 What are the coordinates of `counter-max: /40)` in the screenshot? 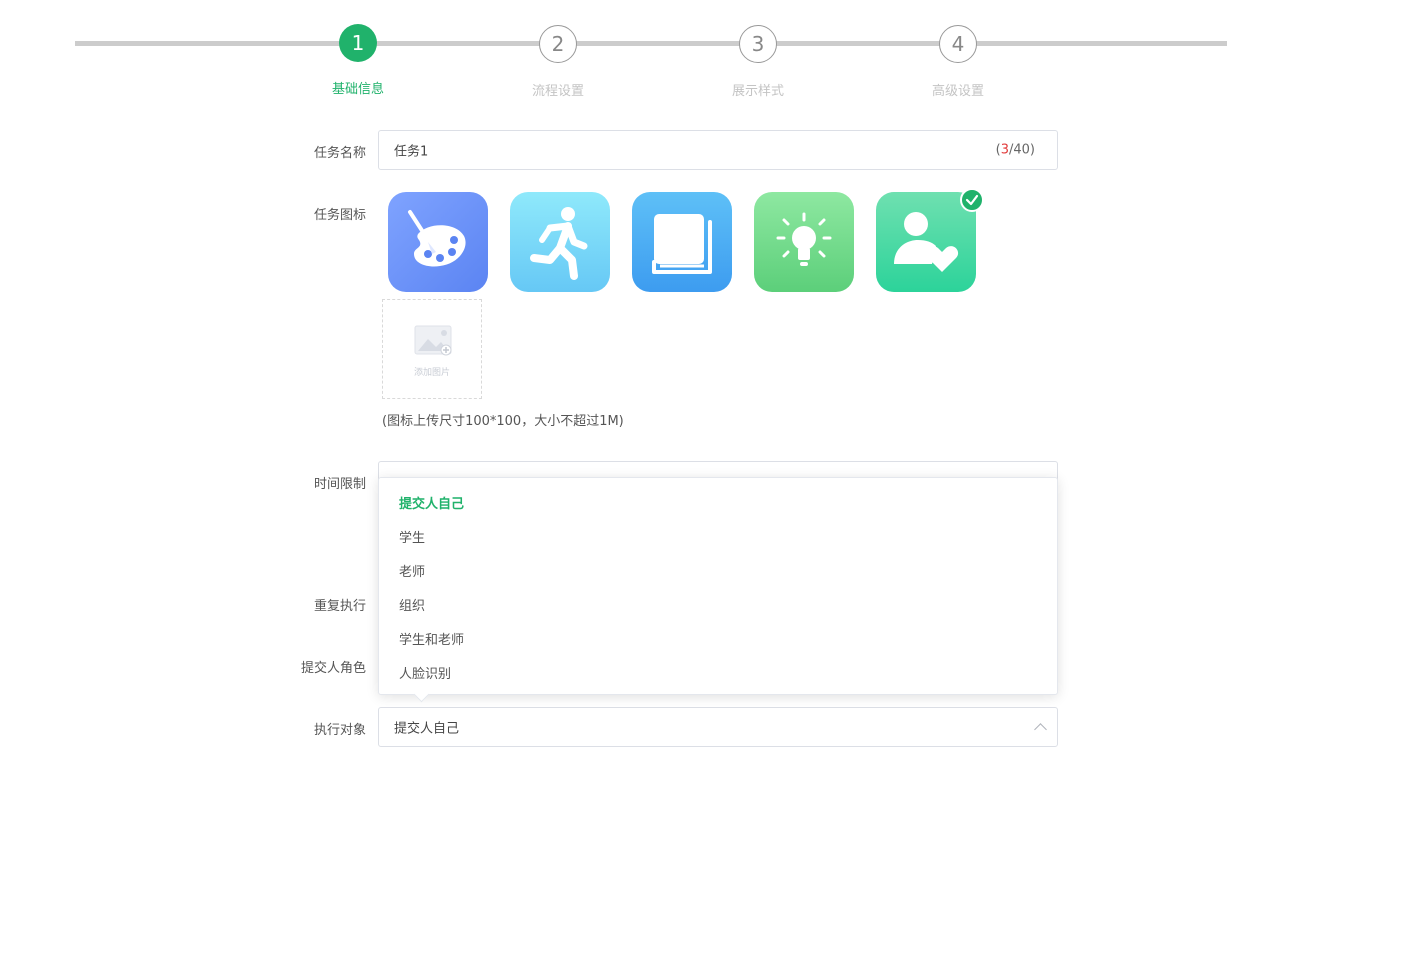 It's located at (1022, 150).